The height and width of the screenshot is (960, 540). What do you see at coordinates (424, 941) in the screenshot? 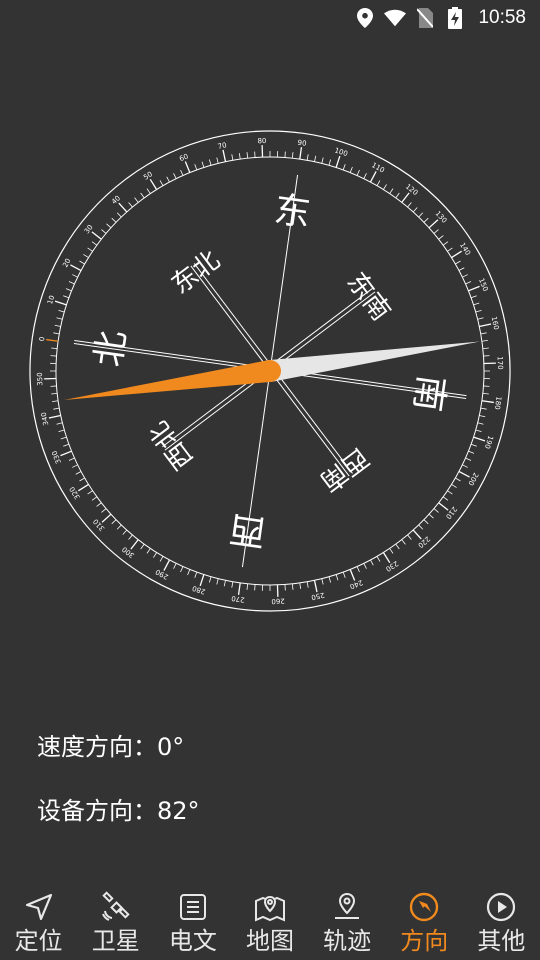
I see `nav-label: 方向` at bounding box center [424, 941].